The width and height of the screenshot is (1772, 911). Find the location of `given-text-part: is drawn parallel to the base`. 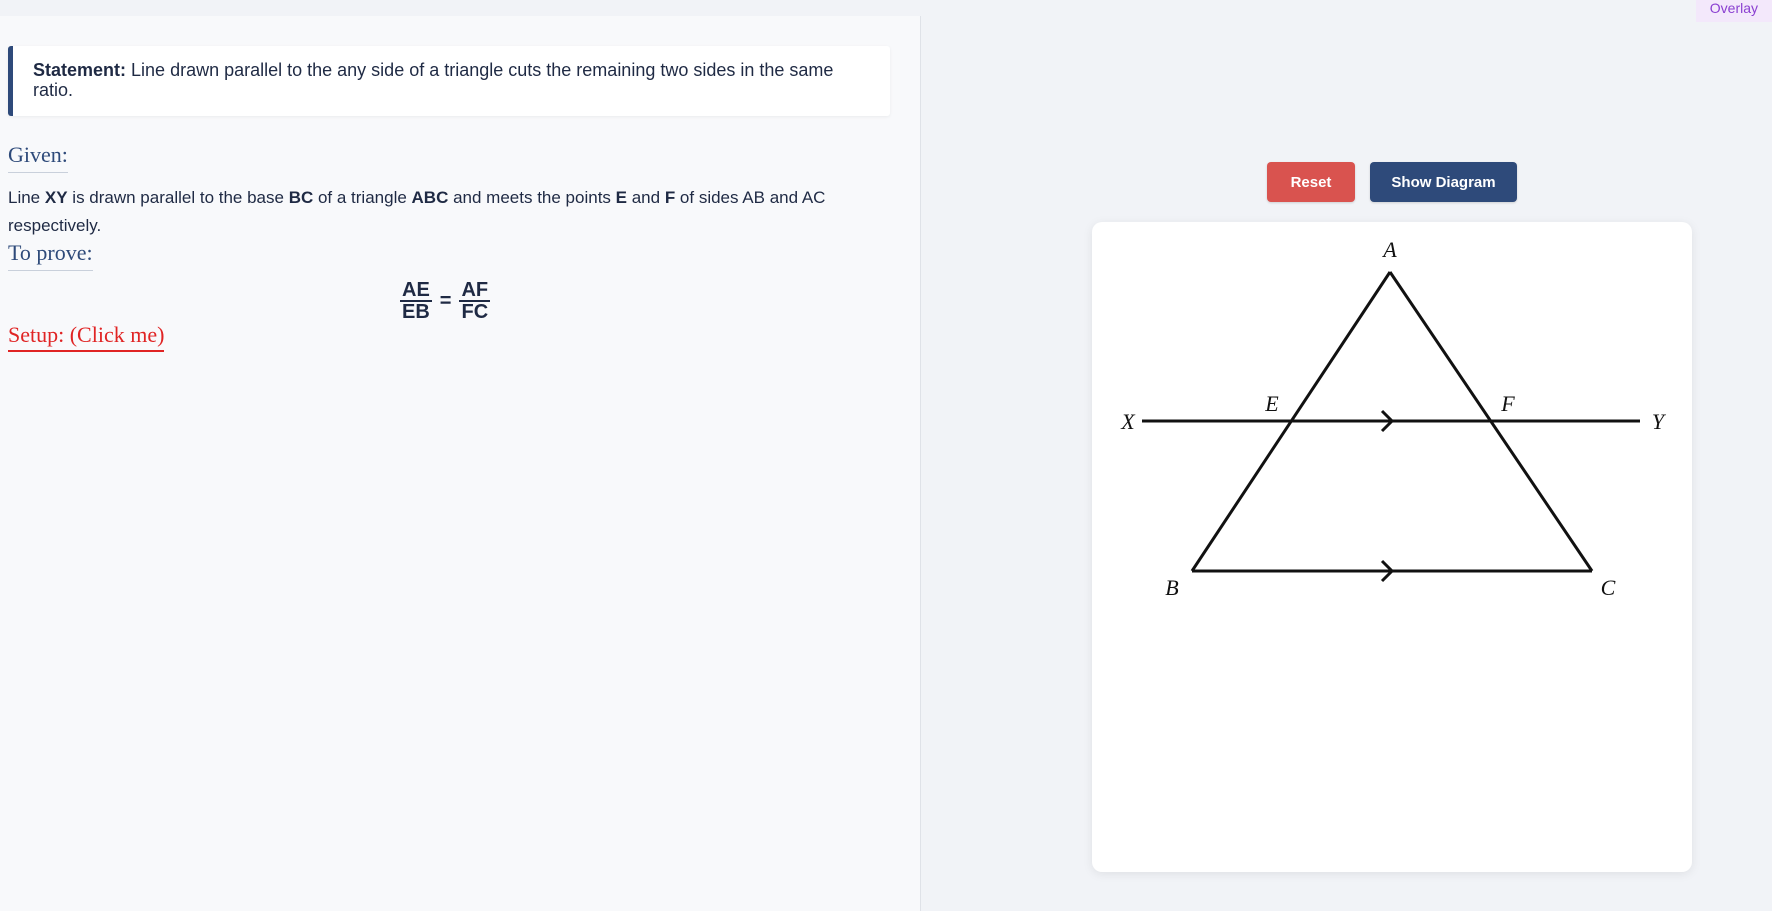

given-text-part: is drawn parallel to the base is located at coordinates (178, 197).